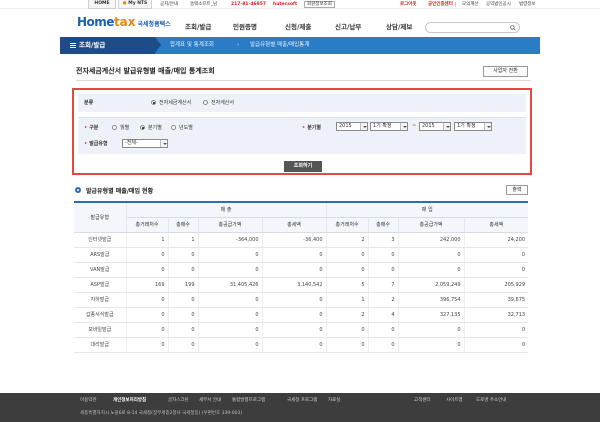  What do you see at coordinates (382, 126) in the screenshot?
I see `from-quarter-value: 1기 확정` at bounding box center [382, 126].